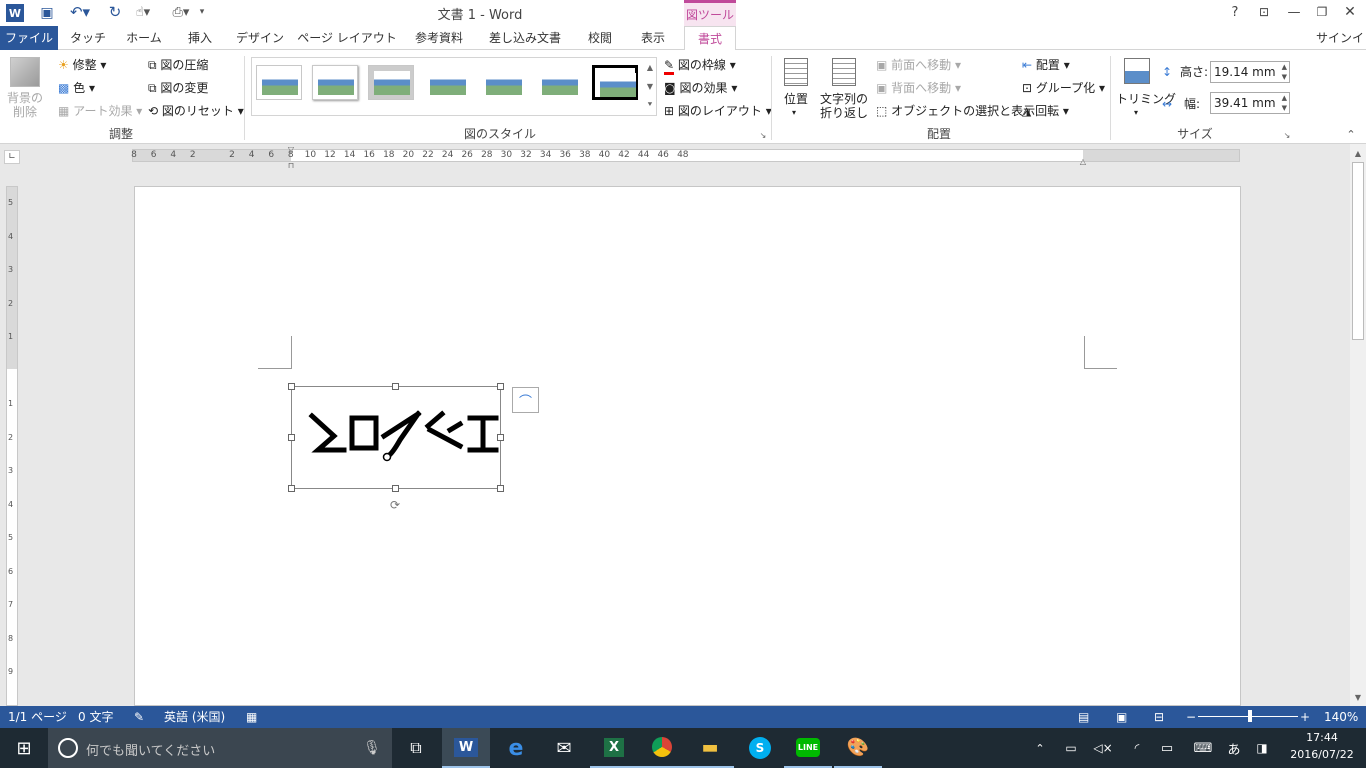 The image size is (1366, 768). What do you see at coordinates (37, 717) in the screenshot?
I see `page-count: 1/1 ページ` at bounding box center [37, 717].